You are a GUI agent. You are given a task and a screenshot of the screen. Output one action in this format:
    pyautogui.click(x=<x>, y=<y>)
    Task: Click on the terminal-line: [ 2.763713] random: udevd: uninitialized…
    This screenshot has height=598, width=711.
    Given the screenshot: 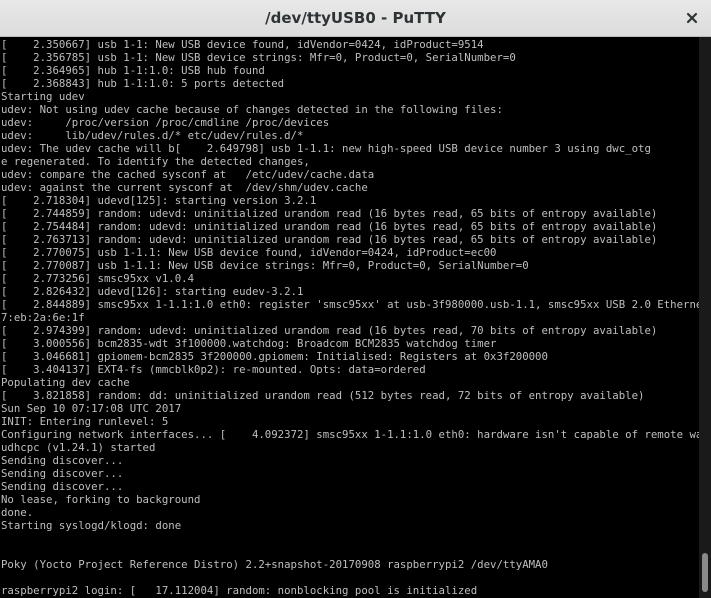 What is the action you would take?
    pyautogui.click(x=329, y=239)
    